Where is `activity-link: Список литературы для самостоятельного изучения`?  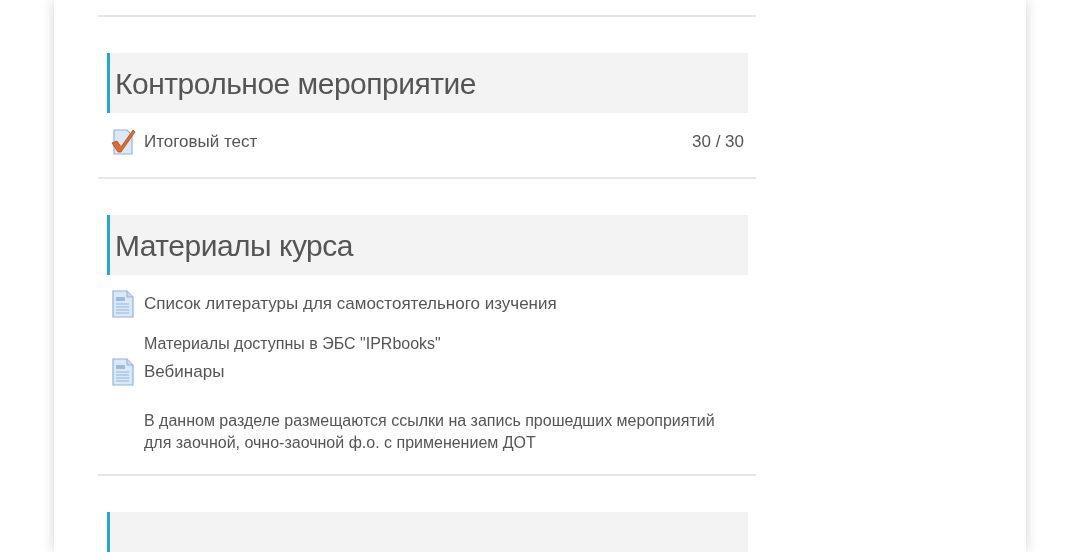
activity-link: Список литературы для самостоятельного изучения is located at coordinates (350, 304).